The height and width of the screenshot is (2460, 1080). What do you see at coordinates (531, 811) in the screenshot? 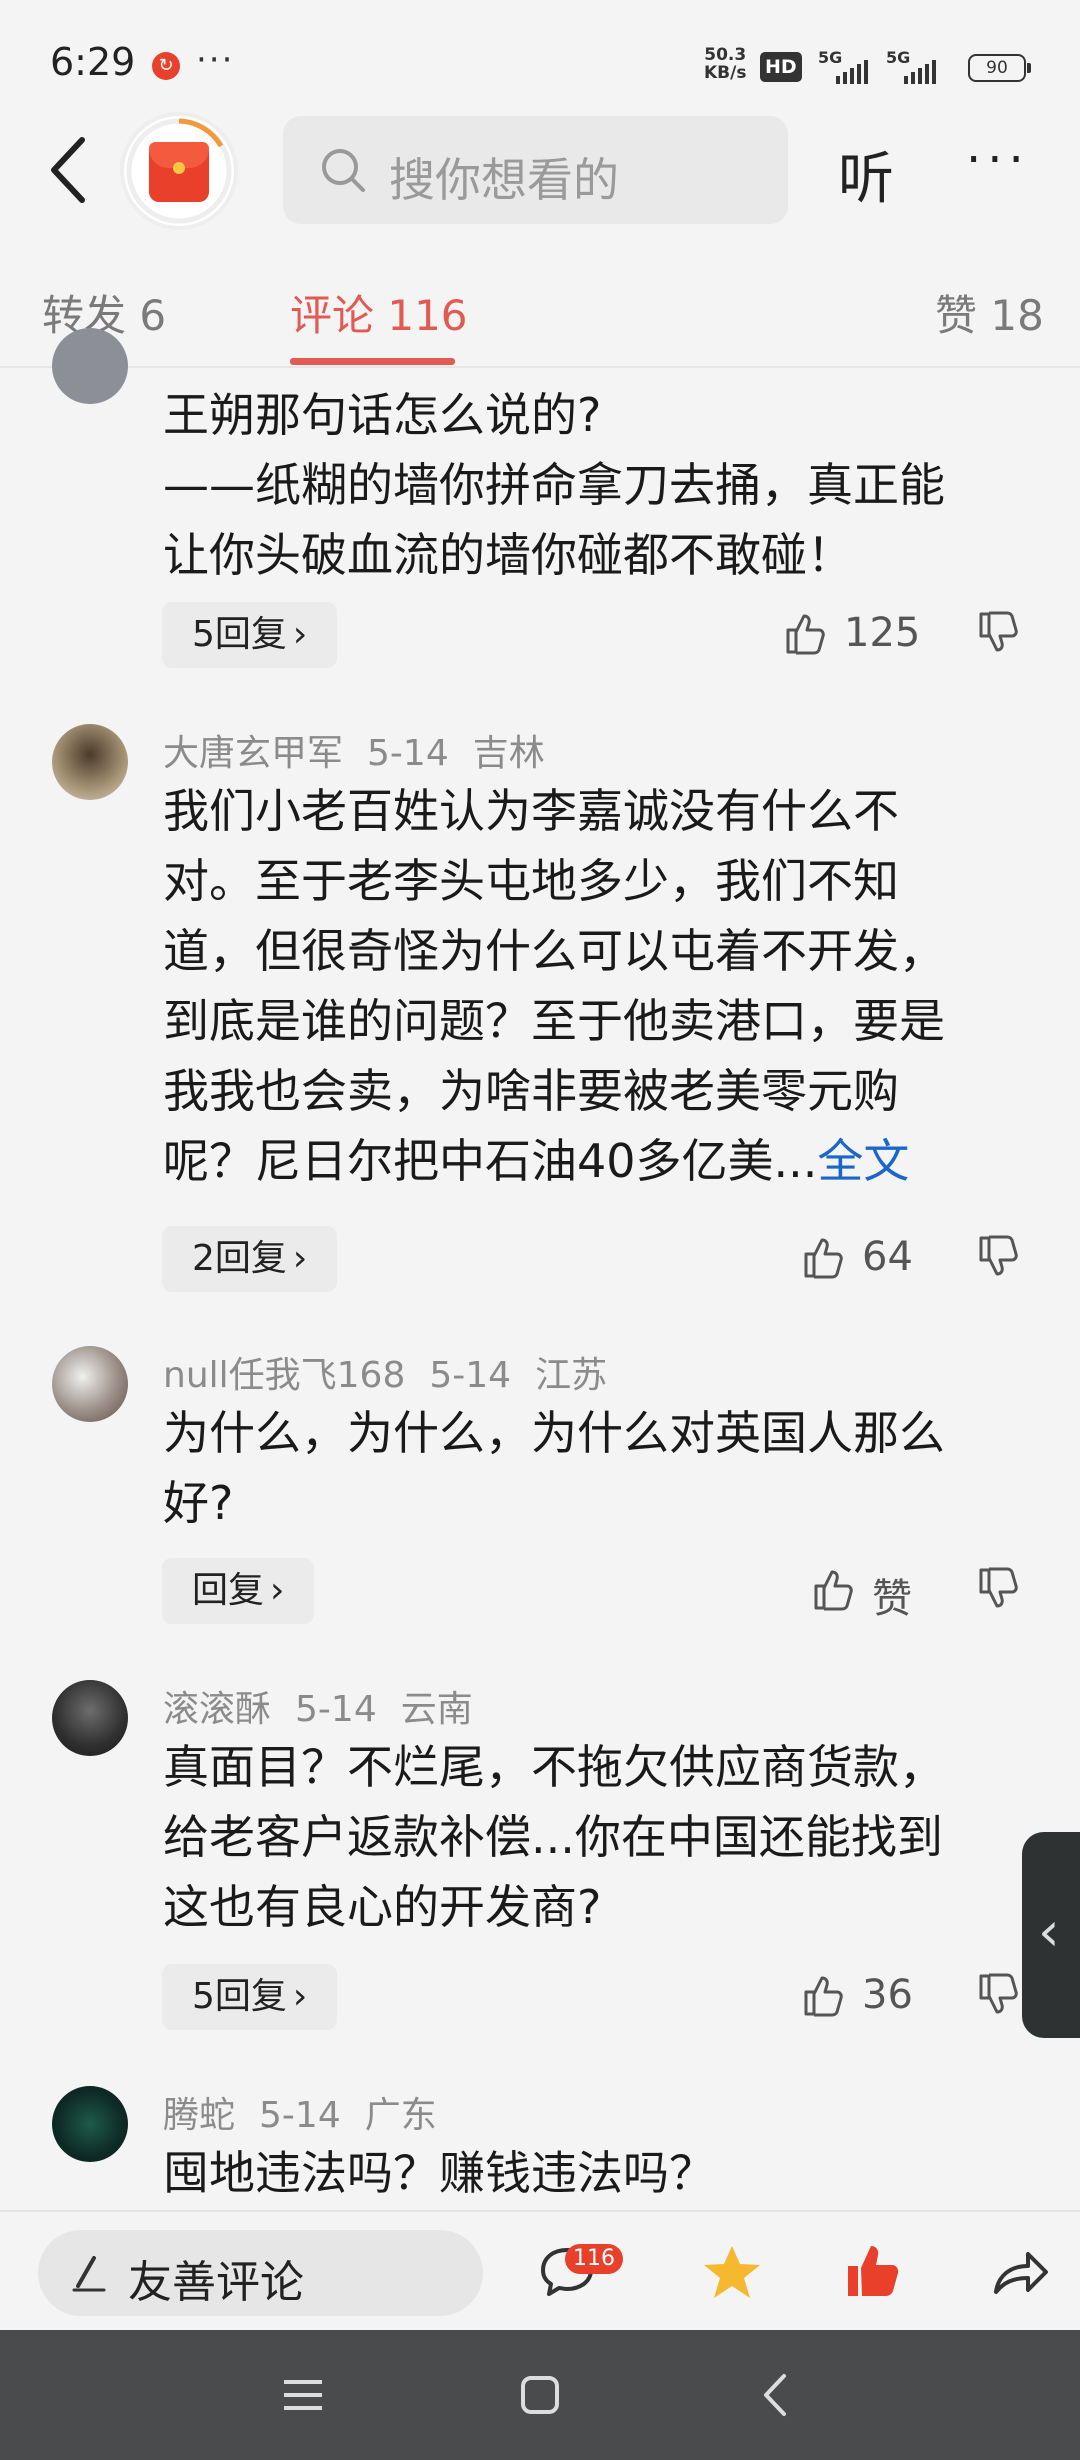
I see `comment-line: 我们小老百姓认为李嘉诚没有什么不` at bounding box center [531, 811].